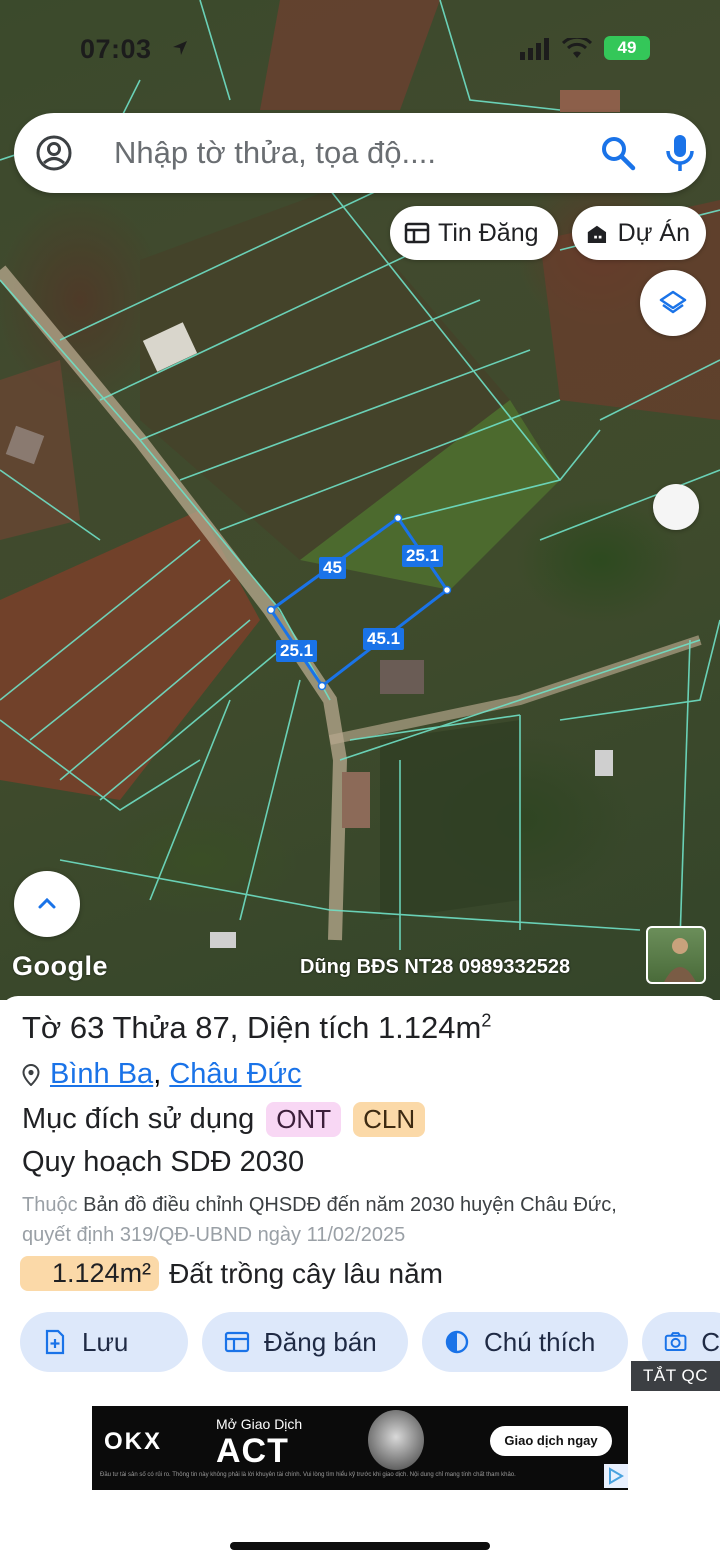 The height and width of the screenshot is (1561, 720). I want to click on camera-icon, so click(675, 1342).